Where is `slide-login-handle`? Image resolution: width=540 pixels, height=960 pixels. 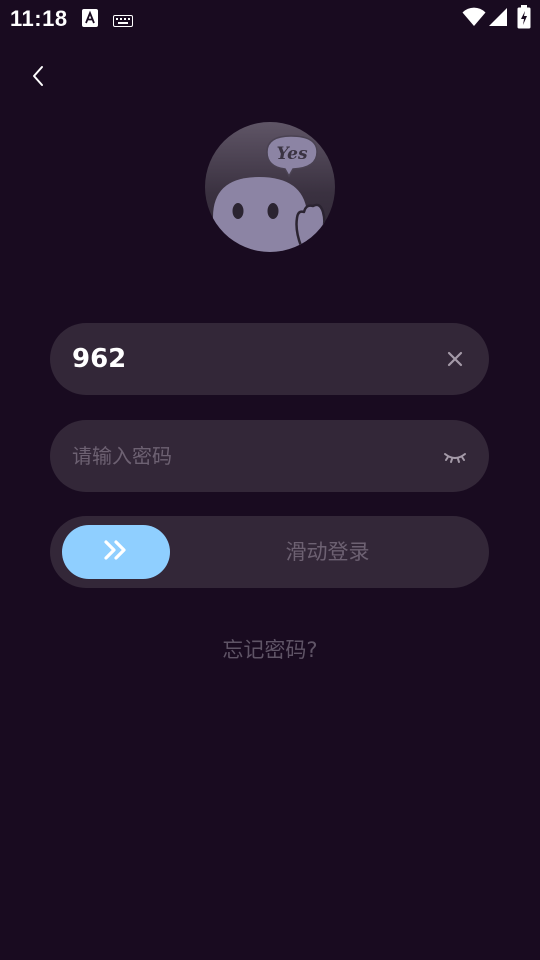
slide-login-handle is located at coordinates (116, 552).